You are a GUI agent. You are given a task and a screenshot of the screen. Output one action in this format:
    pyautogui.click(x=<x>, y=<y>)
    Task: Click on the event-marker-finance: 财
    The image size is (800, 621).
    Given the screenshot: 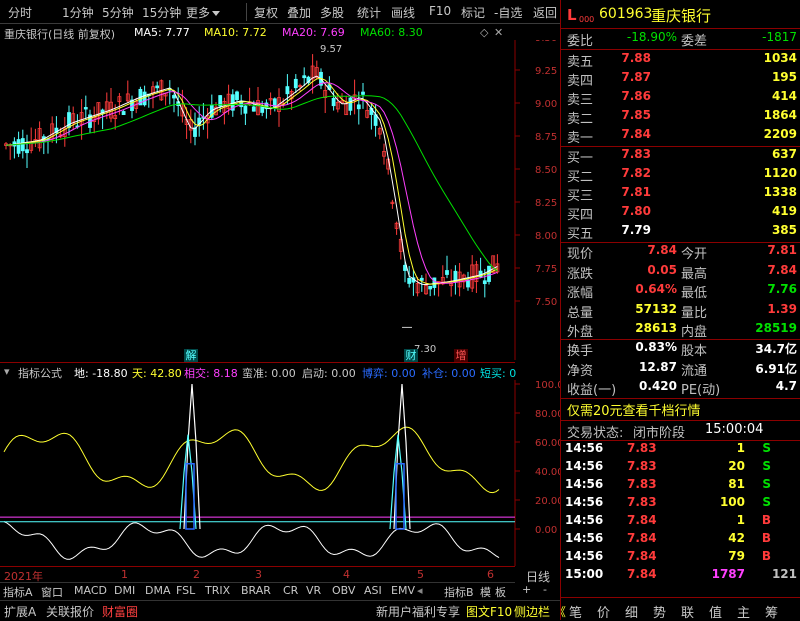 What is the action you would take?
    pyautogui.click(x=411, y=355)
    